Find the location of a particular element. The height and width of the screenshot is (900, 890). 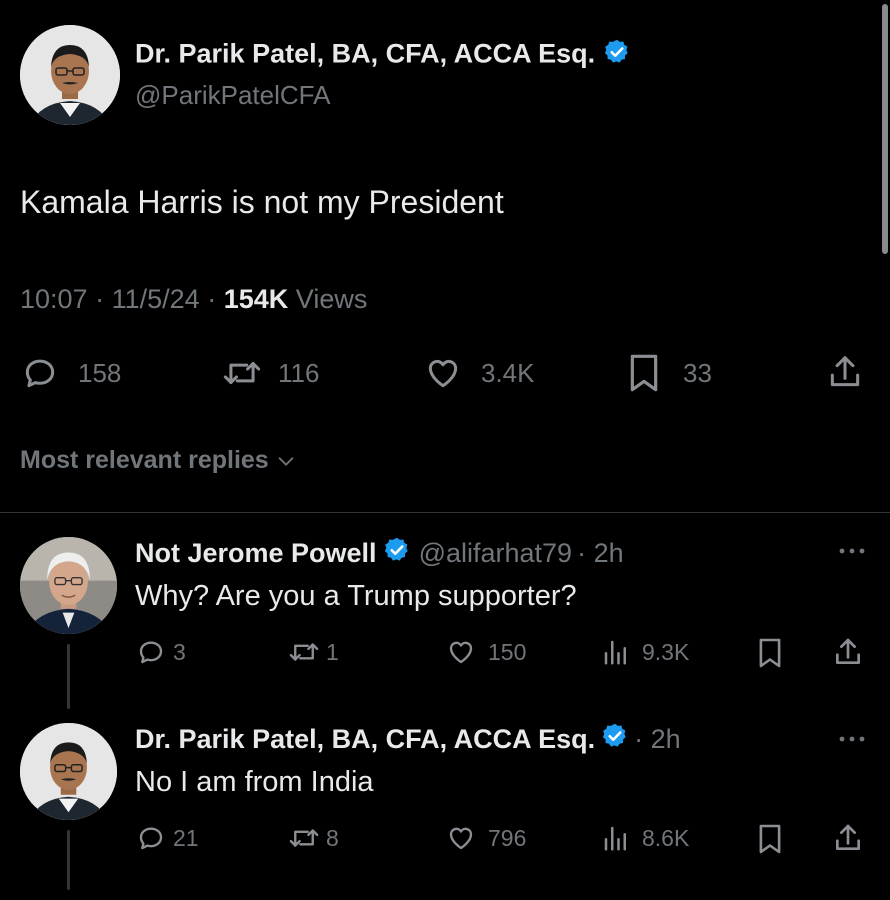

scrollbar is located at coordinates (885, 129).